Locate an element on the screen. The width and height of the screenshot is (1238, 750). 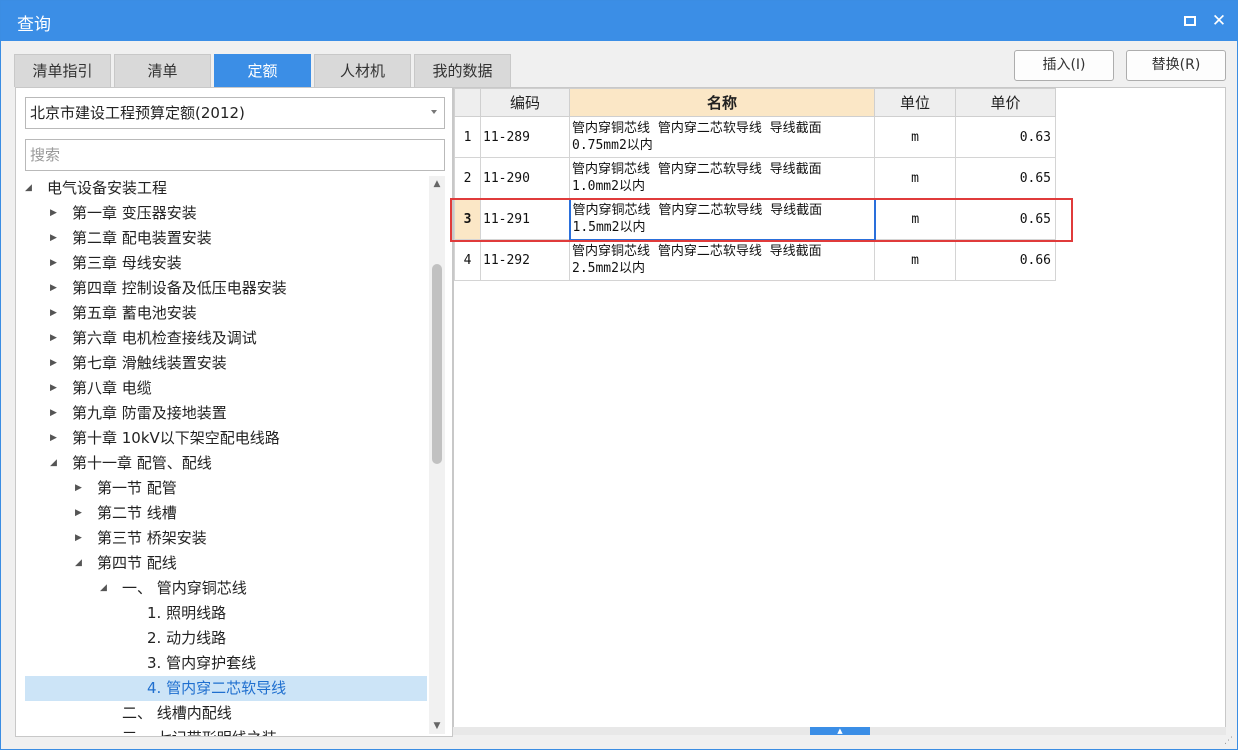
tree-node-label: 电气设备安装工程 is located at coordinates (107, 188).